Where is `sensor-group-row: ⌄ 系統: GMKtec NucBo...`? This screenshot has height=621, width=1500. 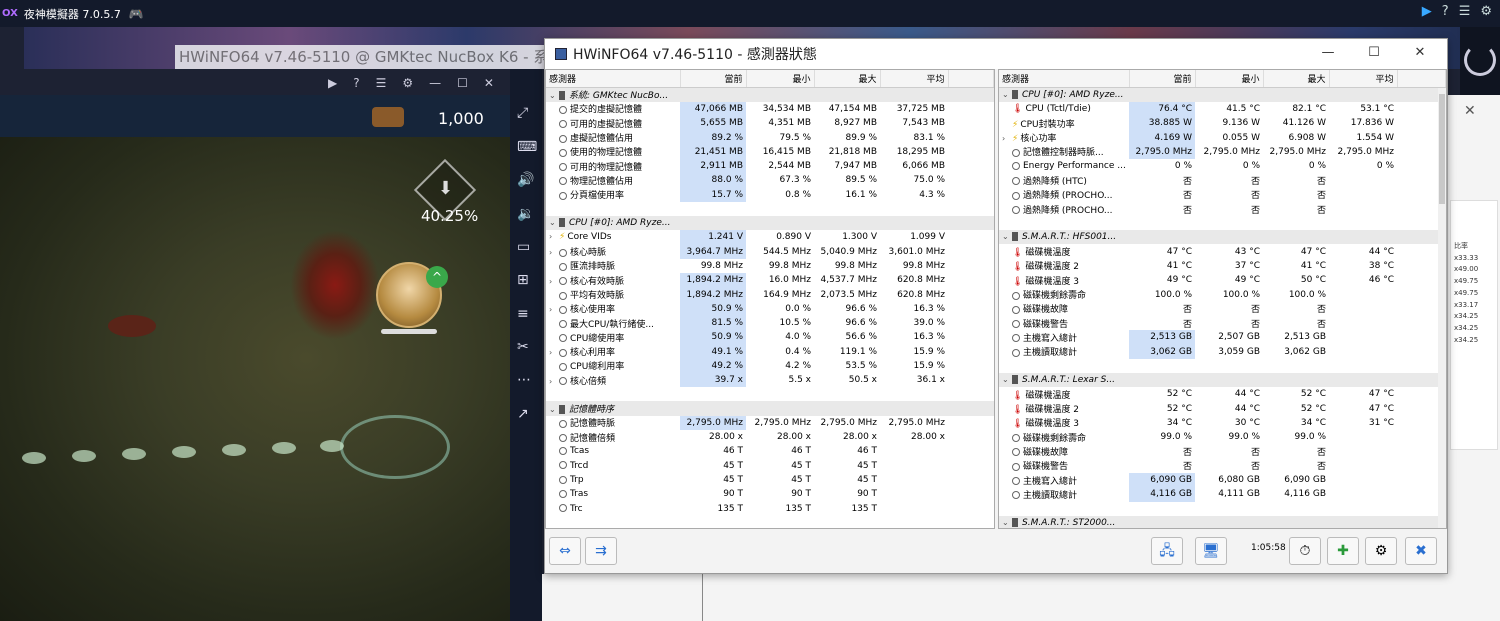
sensor-group-row: ⌄ 系統: GMKtec NucBo... is located at coordinates (770, 94).